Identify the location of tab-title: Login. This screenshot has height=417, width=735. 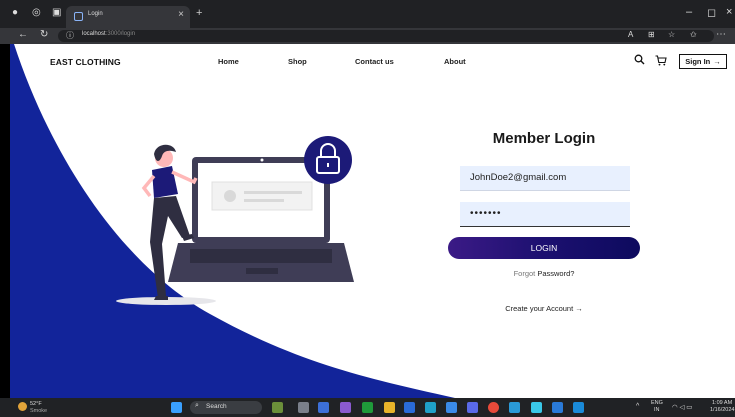
(95, 14).